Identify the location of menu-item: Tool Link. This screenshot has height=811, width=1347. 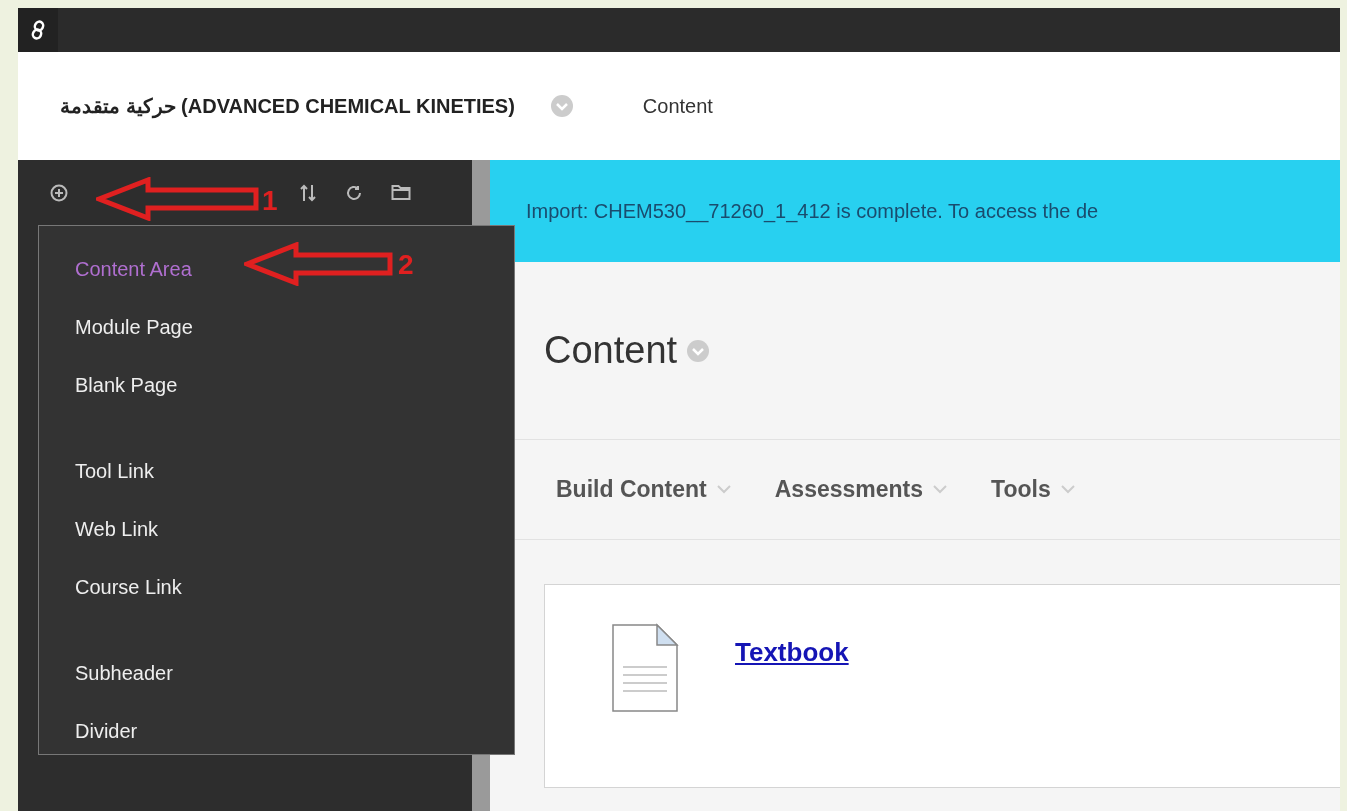
(96, 471).